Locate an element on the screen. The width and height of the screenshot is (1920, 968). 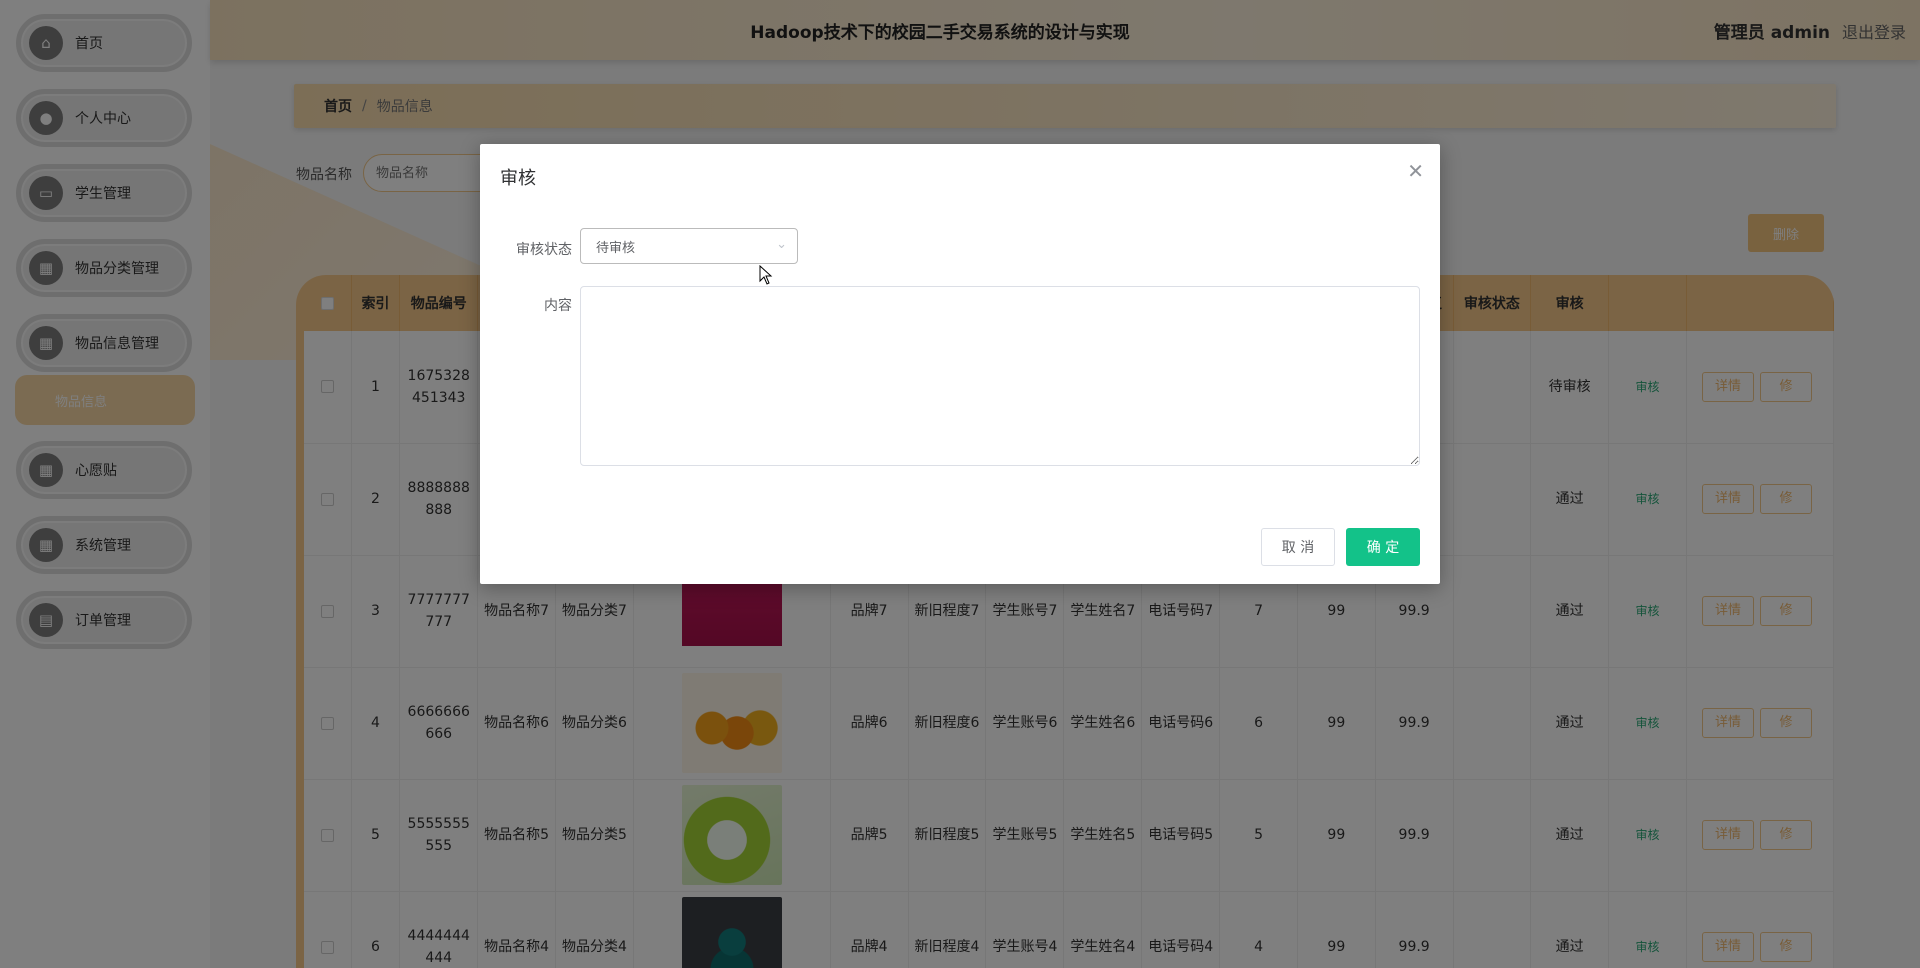
content-label: 内容 is located at coordinates (558, 306).